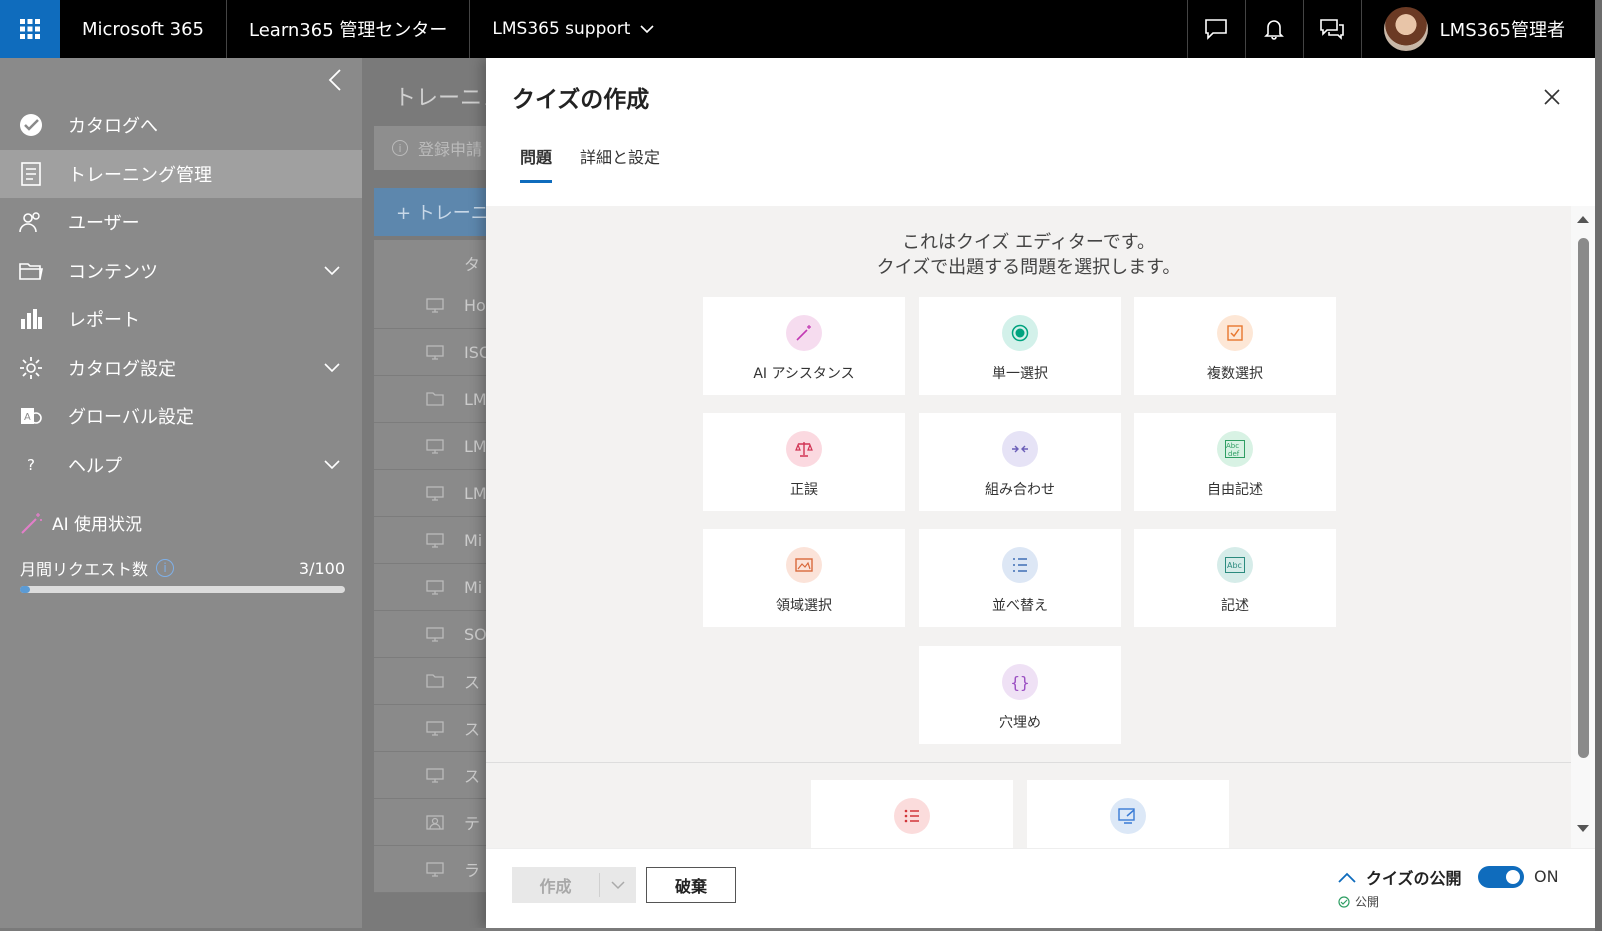 The width and height of the screenshot is (1602, 931). I want to click on ai-usage-label: AI 使用状況, so click(97, 525).